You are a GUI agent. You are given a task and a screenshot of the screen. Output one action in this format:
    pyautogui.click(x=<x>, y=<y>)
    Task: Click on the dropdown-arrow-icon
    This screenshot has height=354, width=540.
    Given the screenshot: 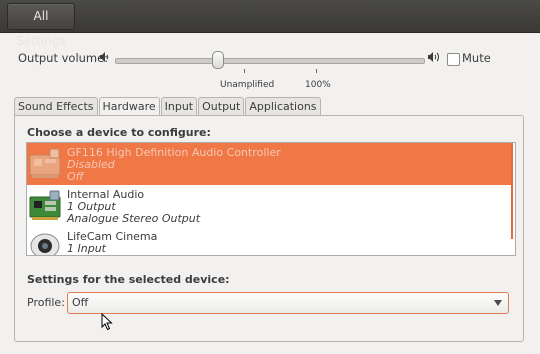 What is the action you would take?
    pyautogui.click(x=498, y=303)
    